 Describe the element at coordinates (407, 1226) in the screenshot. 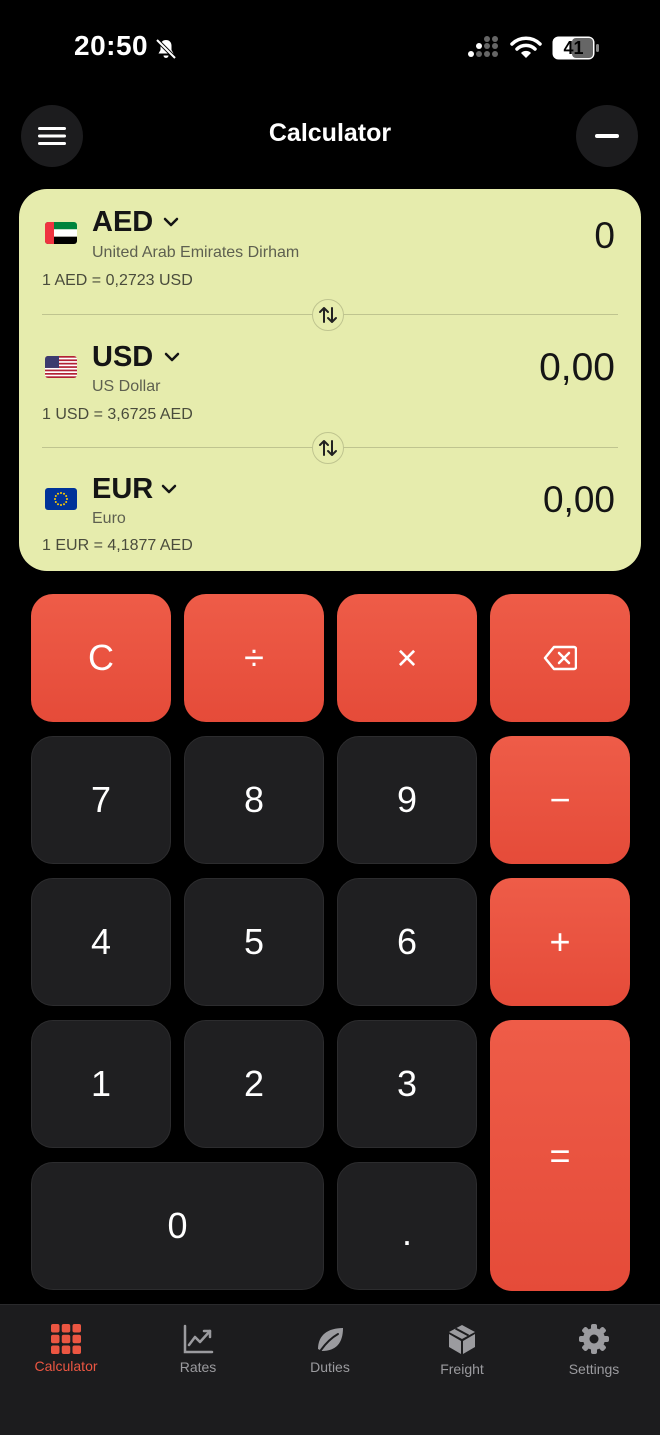

I see `decimal-key: .` at that location.